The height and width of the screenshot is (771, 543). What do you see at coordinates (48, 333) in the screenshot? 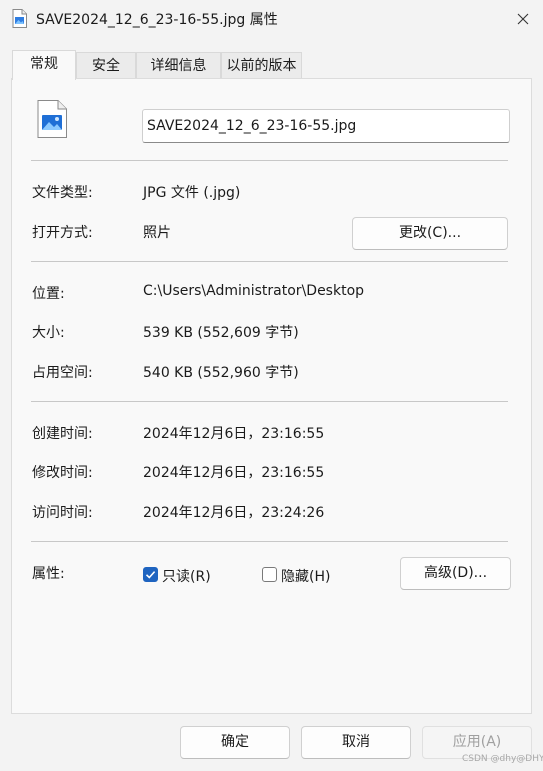
I see `size-label: 大小:` at bounding box center [48, 333].